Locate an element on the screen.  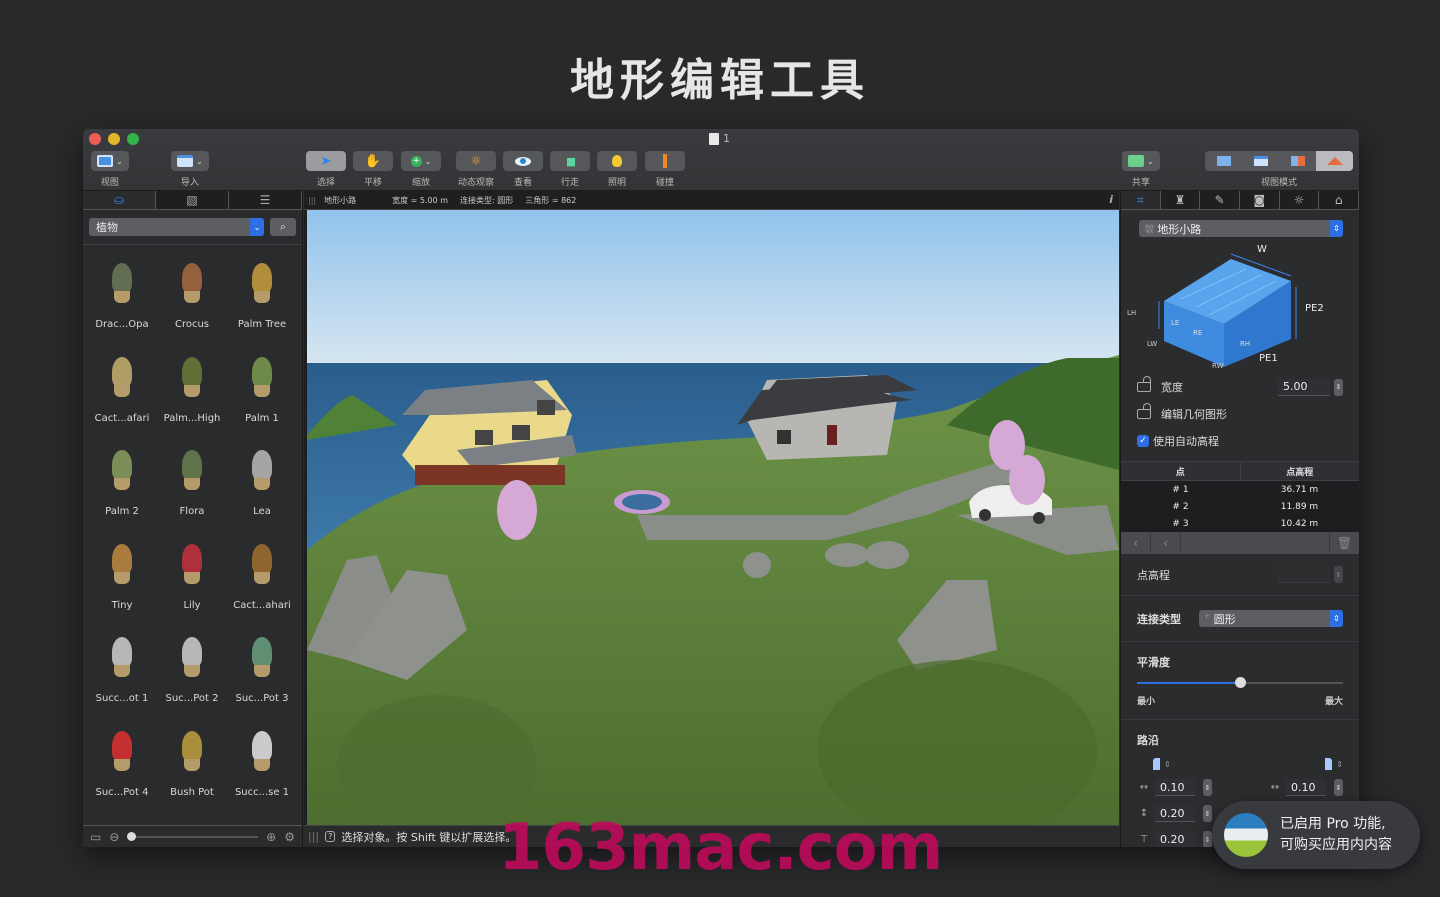
library-item: Suc...Pot 2 is located at coordinates (192, 672).